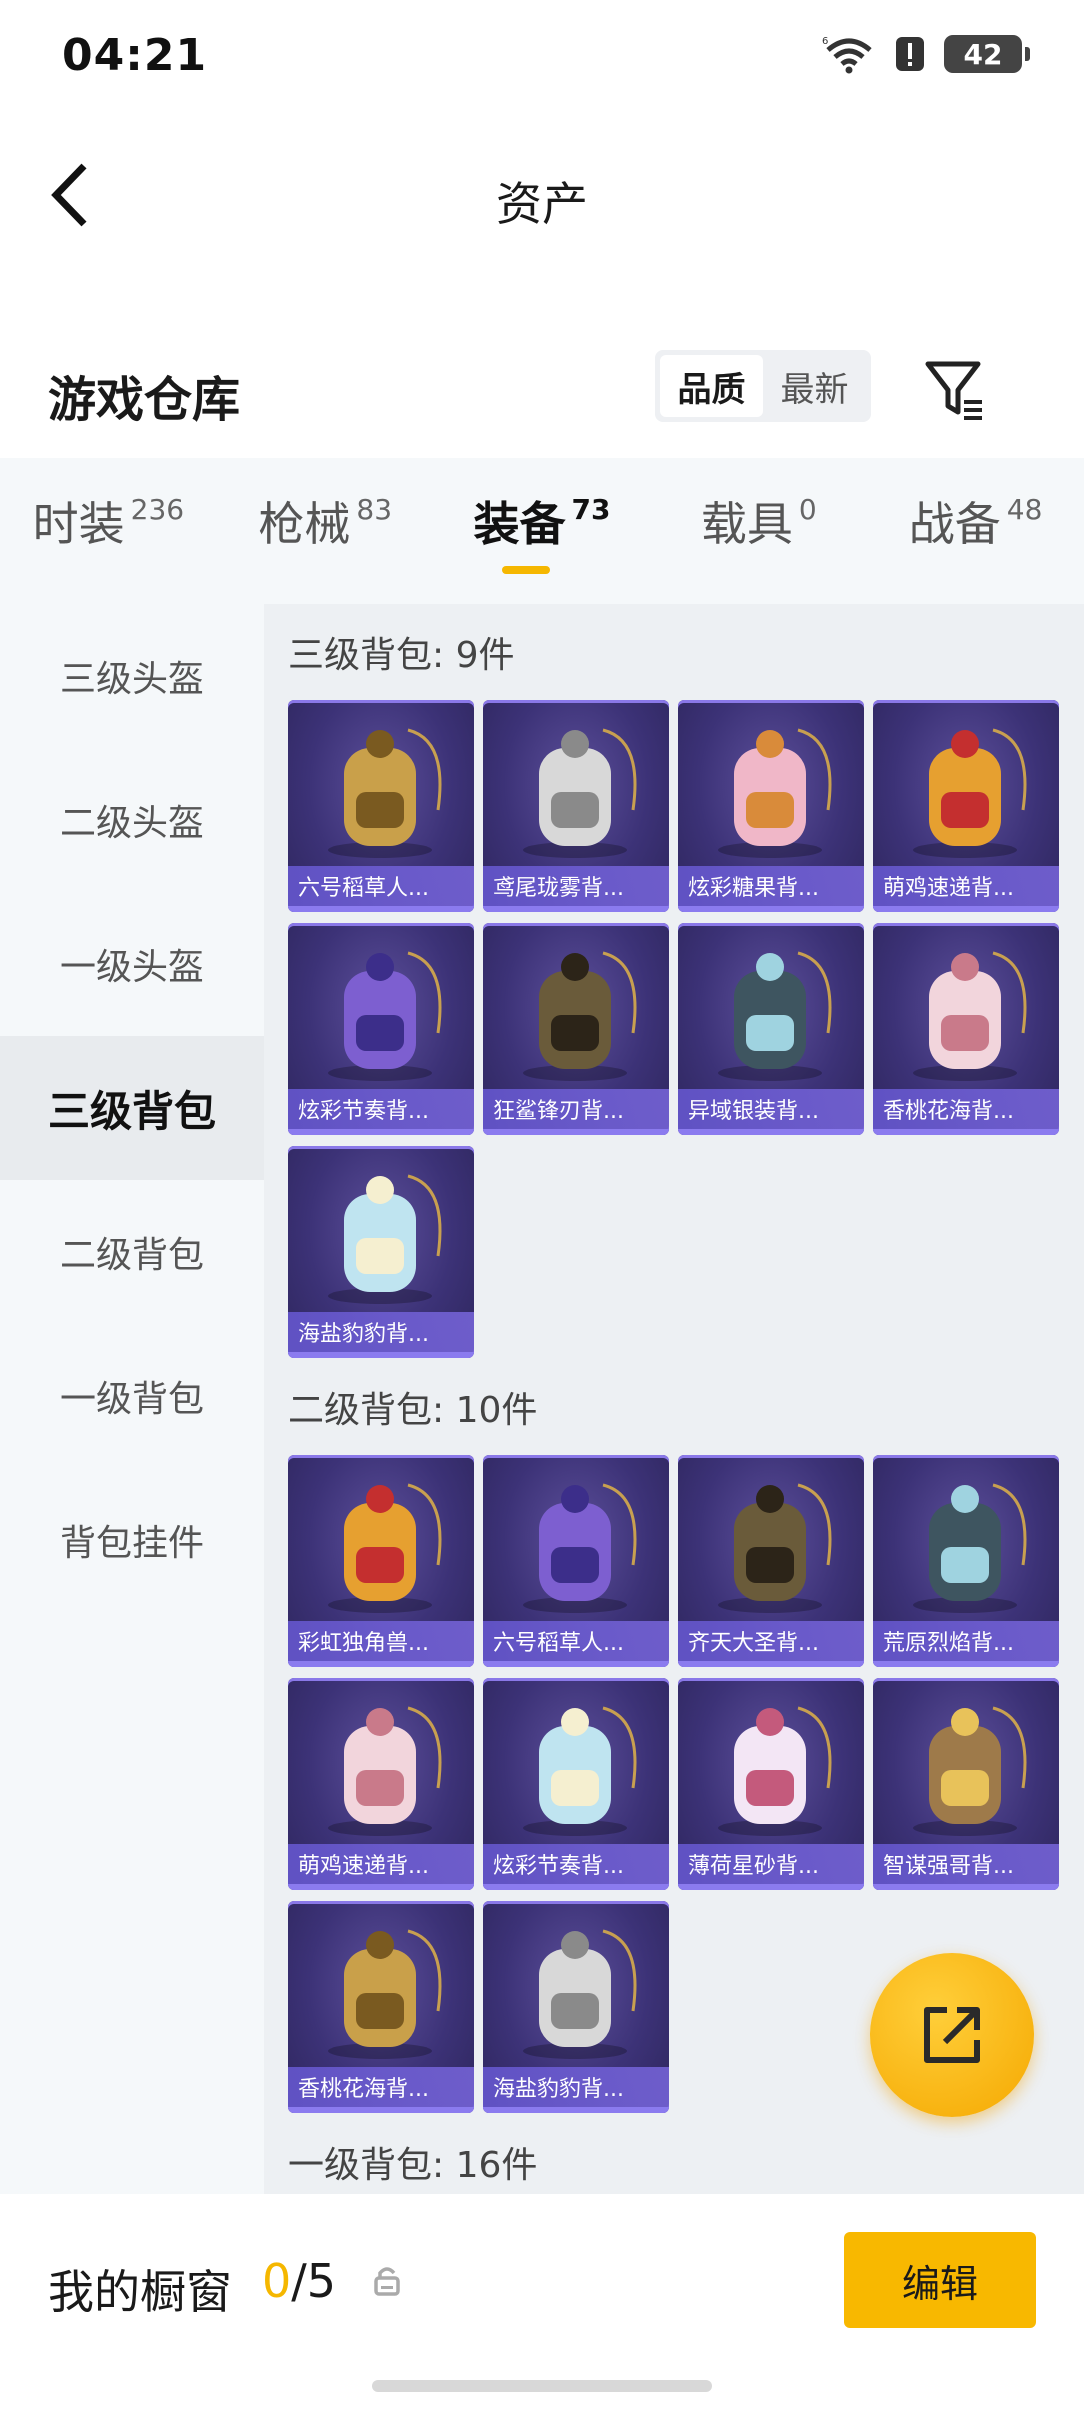  What do you see at coordinates (926, 54) in the screenshot?
I see `status-icons: 6 42` at bounding box center [926, 54].